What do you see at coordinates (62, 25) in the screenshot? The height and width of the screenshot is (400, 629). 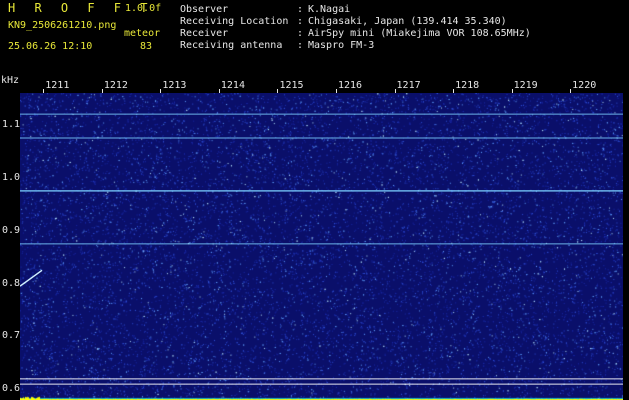 I see `file-name: KN9_2506261210.png` at bounding box center [62, 25].